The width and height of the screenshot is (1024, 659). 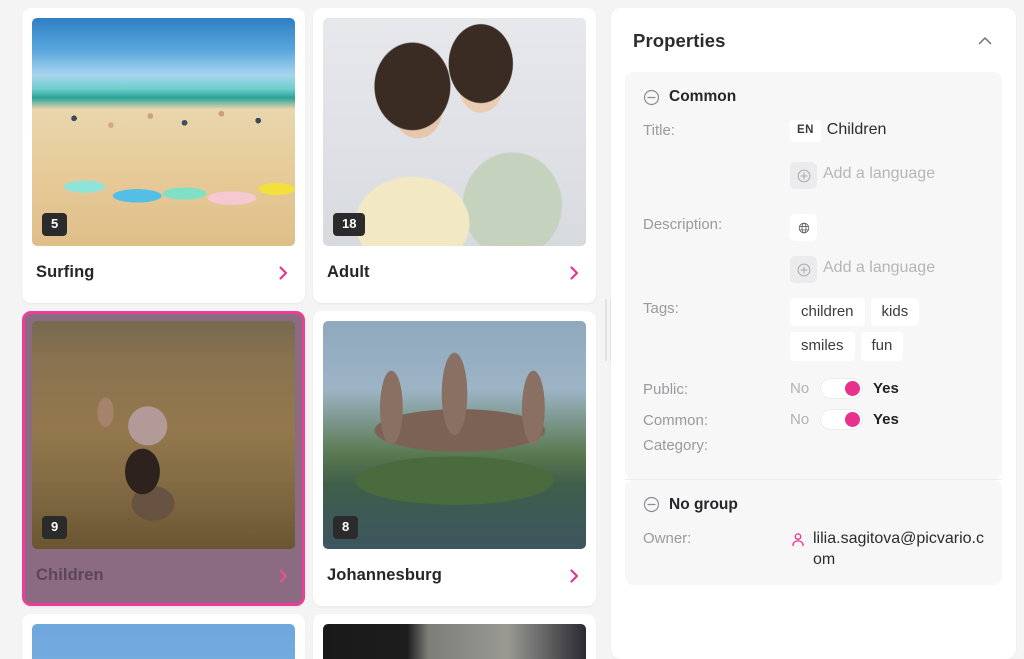 What do you see at coordinates (683, 224) in the screenshot?
I see `field-label-description: Description:` at bounding box center [683, 224].